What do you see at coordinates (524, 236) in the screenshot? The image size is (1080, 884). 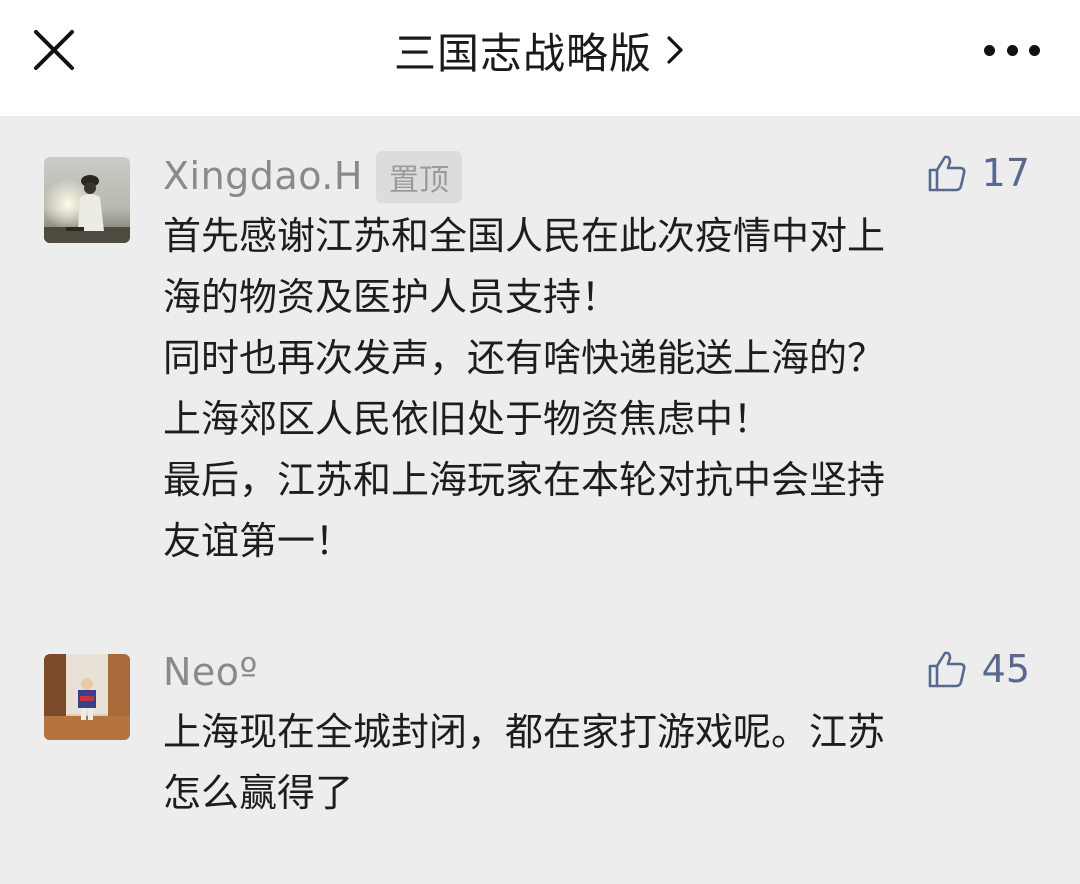 I see `comment-line: 首先感谢江苏和全国人民在此次疫情中对上` at bounding box center [524, 236].